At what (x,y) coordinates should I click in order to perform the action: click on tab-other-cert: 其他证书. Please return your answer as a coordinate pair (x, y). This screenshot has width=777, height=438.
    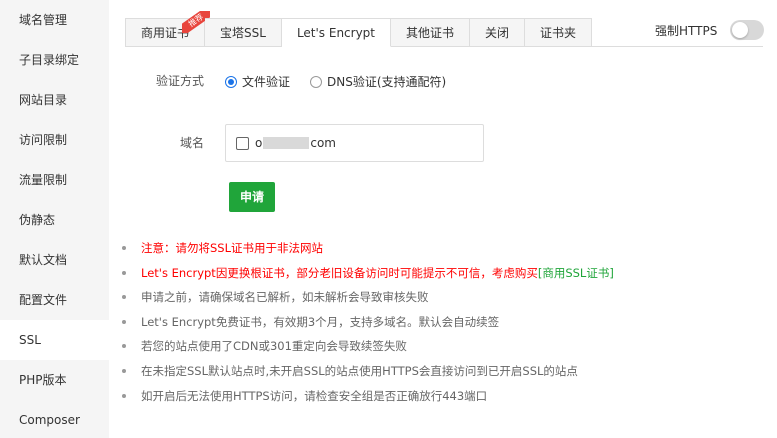
    Looking at the image, I should click on (431, 32).